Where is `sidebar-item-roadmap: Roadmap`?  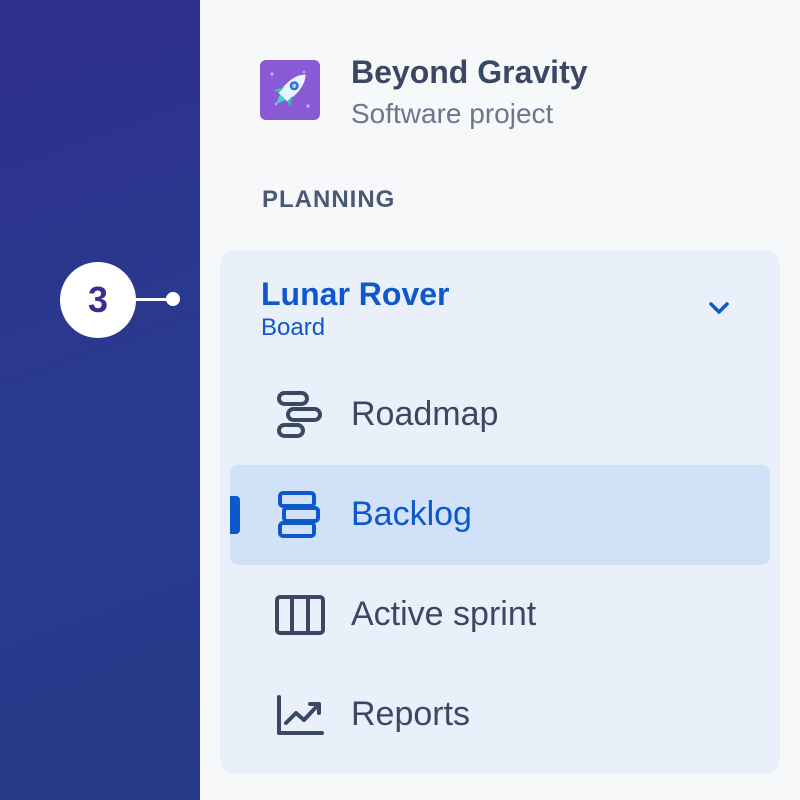
sidebar-item-roadmap: Roadmap is located at coordinates (500, 415).